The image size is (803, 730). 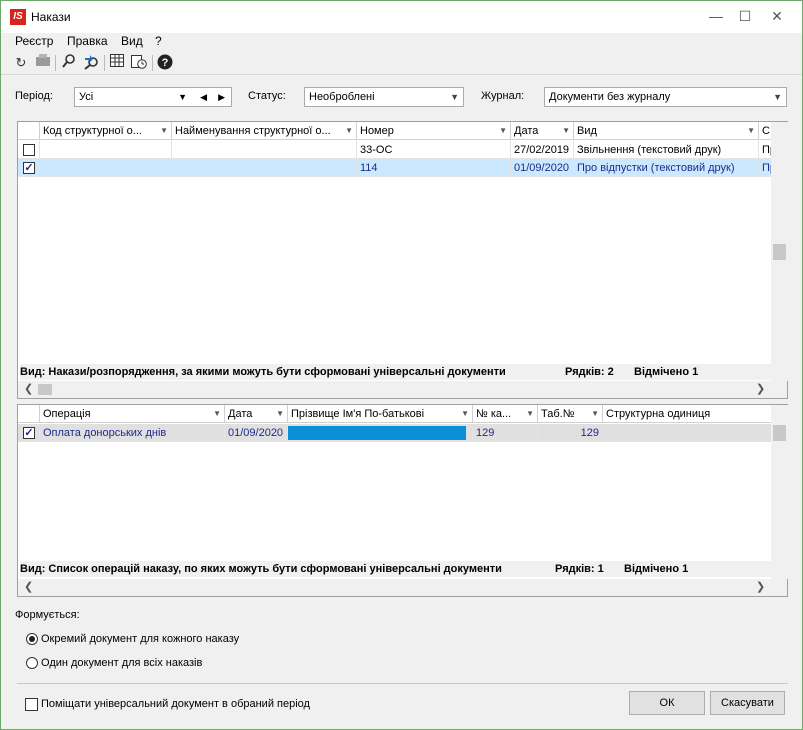 What do you see at coordinates (132, 41) in the screenshot?
I see `menu-view: Вид` at bounding box center [132, 41].